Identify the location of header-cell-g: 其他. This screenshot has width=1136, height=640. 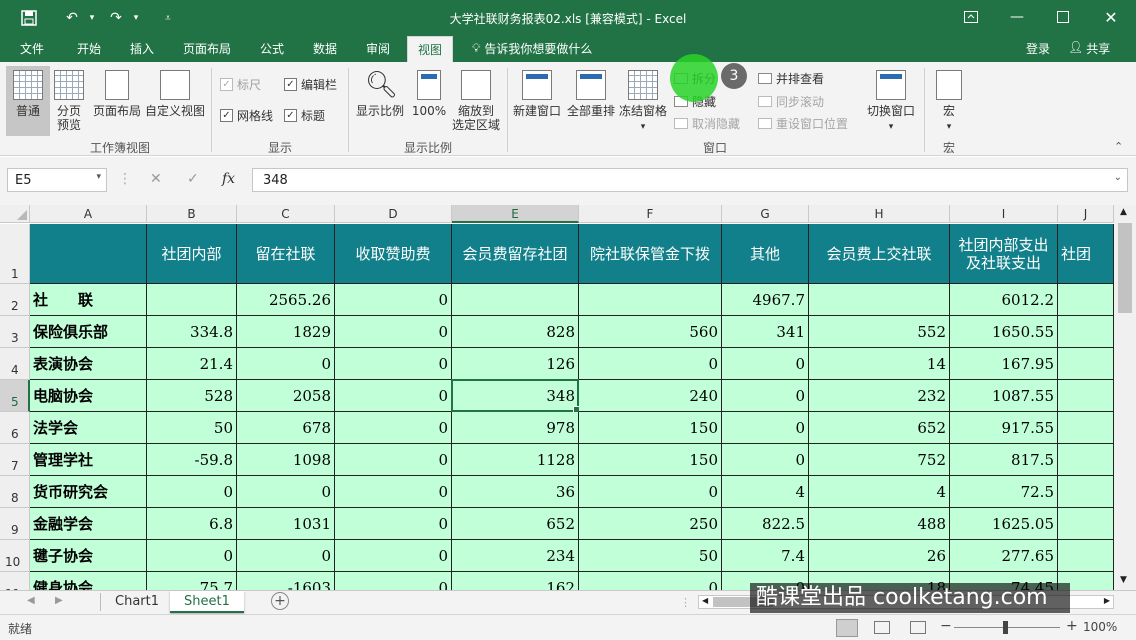
(765, 254).